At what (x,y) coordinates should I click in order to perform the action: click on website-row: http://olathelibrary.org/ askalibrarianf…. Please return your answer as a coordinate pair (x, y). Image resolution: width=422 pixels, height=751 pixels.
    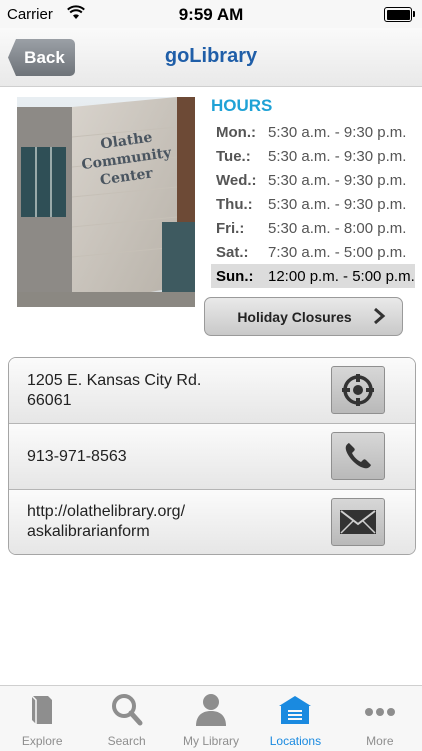
    Looking at the image, I should click on (212, 522).